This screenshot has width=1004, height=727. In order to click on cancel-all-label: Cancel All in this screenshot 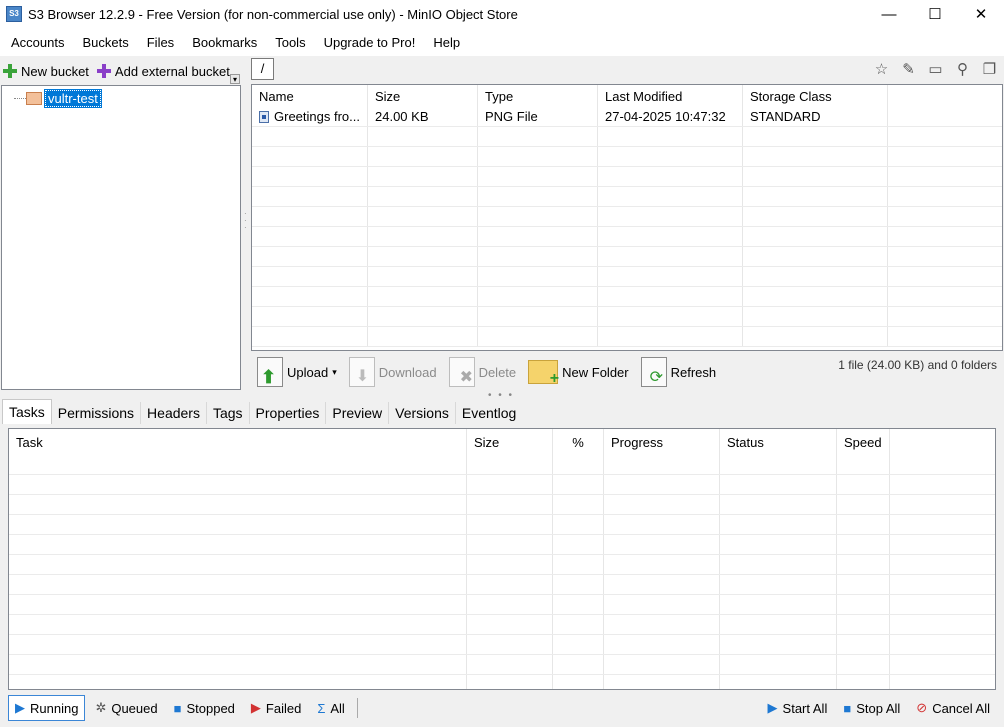, I will do `click(961, 708)`.